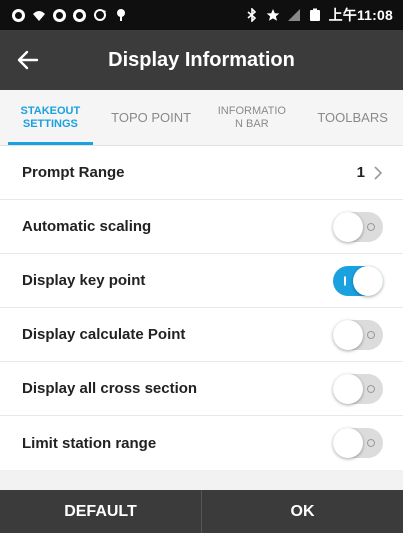  Describe the element at coordinates (302, 511) in the screenshot. I see `ok-button: OK` at that location.